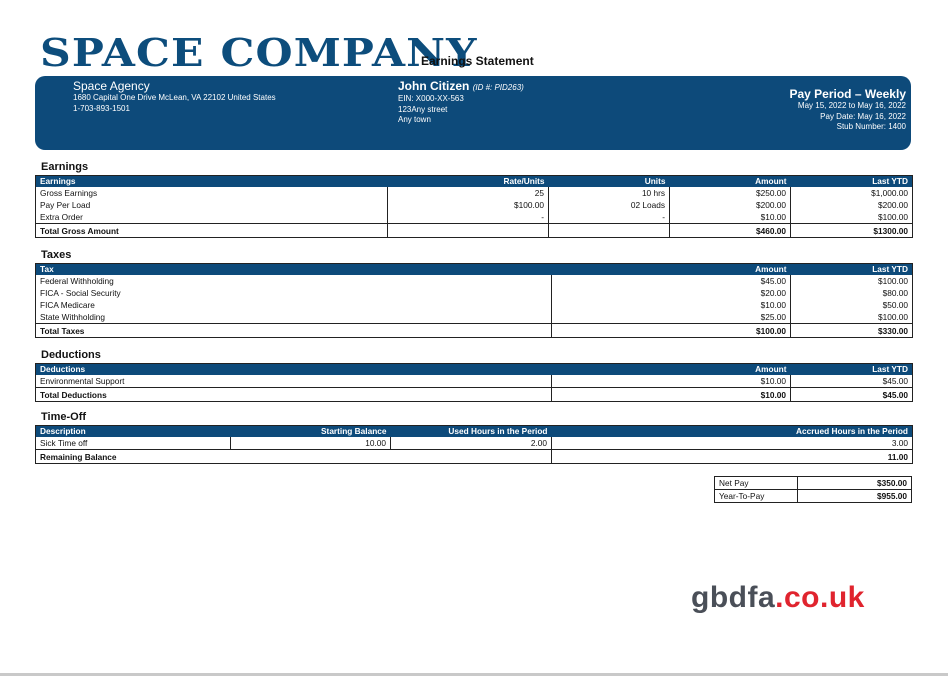 The height and width of the screenshot is (676, 948). I want to click on company-logo: SPACE COMPANY, so click(258, 51).